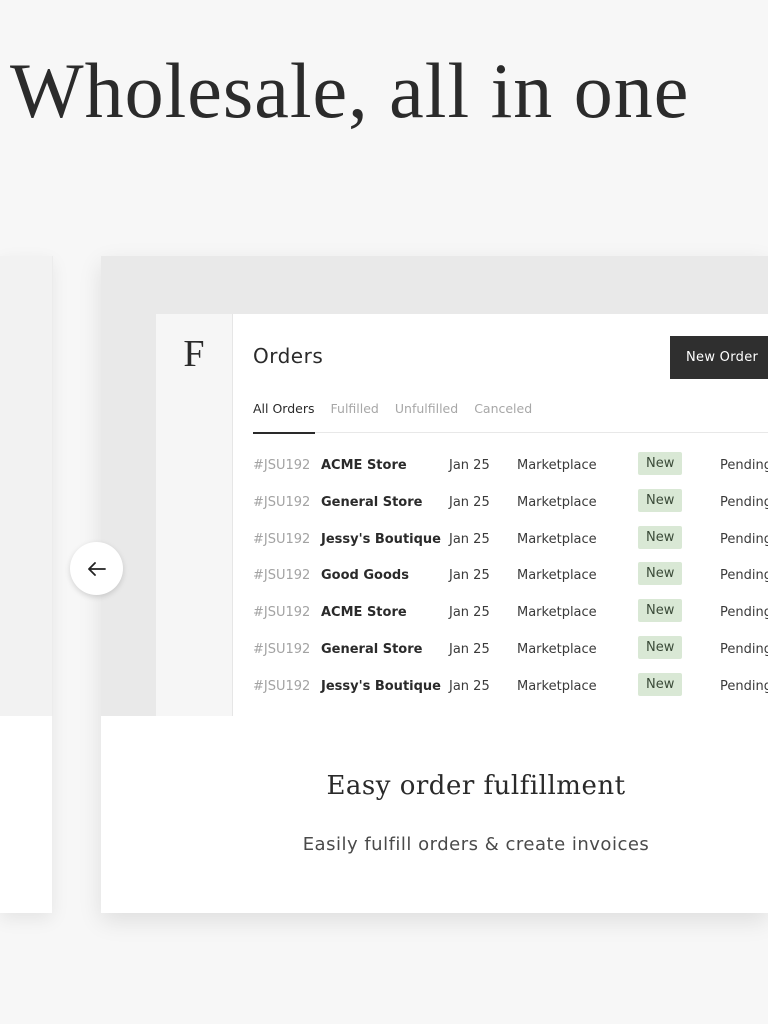 Image resolution: width=768 pixels, height=1024 pixels. I want to click on previous-slide-button, so click(96, 568).